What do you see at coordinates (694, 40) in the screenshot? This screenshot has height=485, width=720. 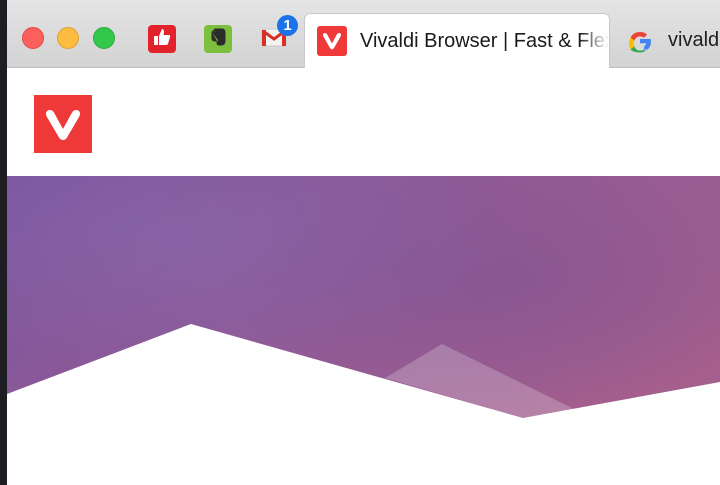 I see `tab-title: vivaldi` at bounding box center [694, 40].